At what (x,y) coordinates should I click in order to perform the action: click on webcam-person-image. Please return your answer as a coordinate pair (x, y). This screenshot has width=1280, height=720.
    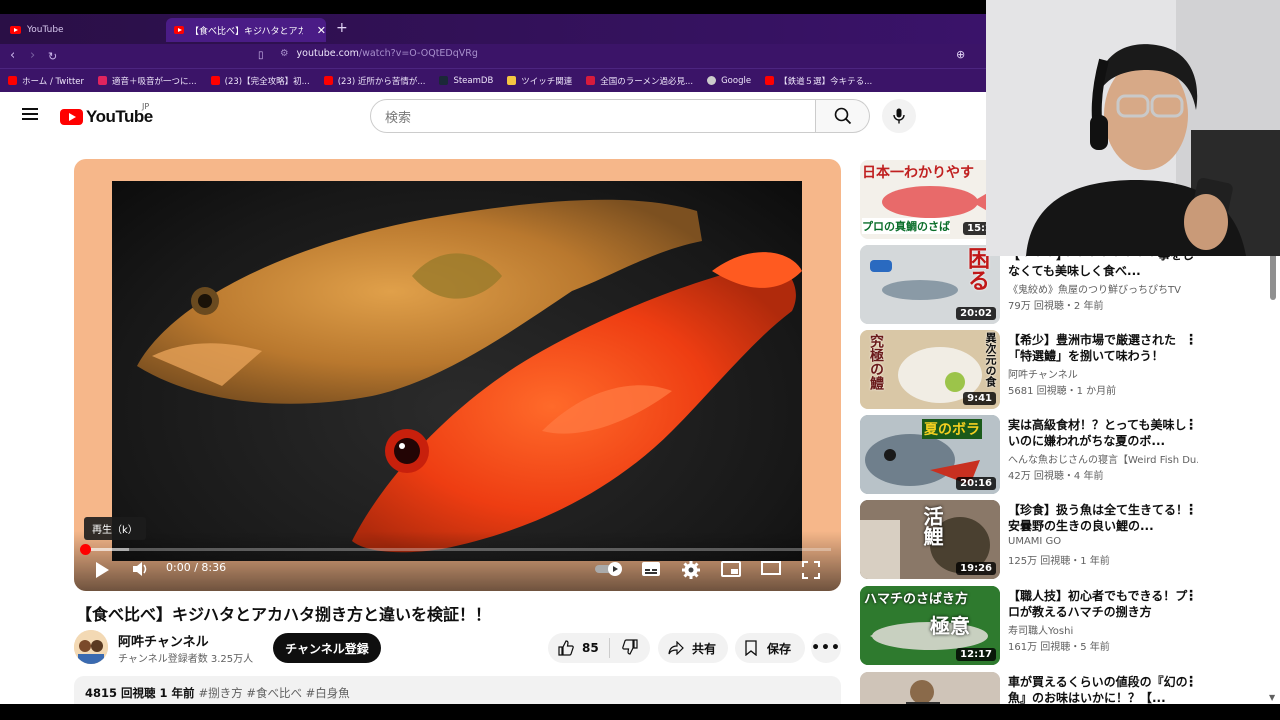
    Looking at the image, I should click on (1133, 128).